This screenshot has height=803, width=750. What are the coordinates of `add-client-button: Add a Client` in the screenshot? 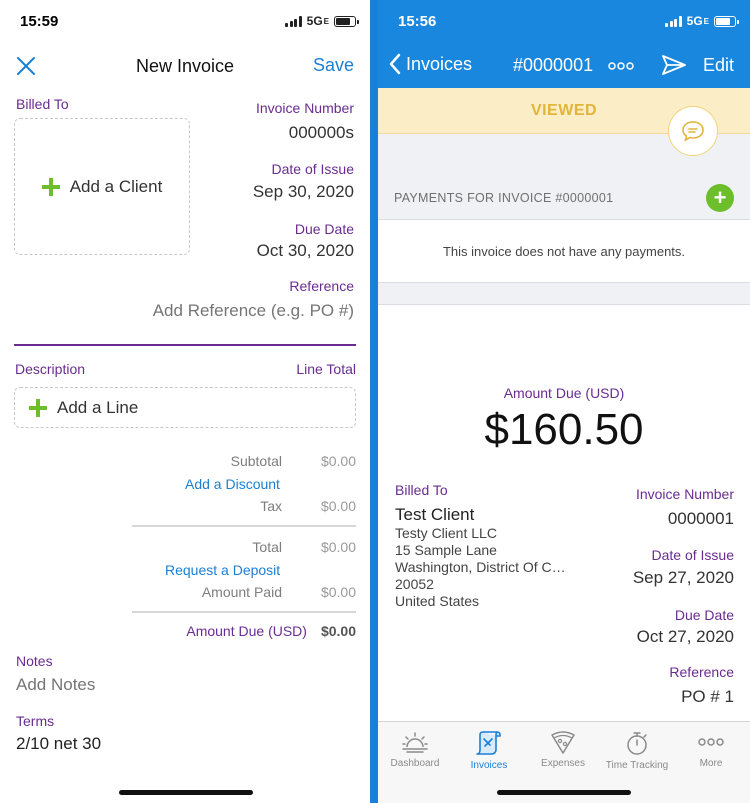 It's located at (102, 186).